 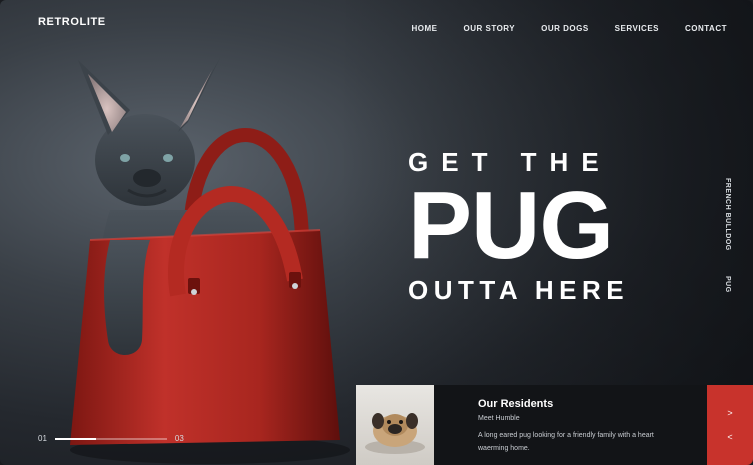 I want to click on card-subtitle: Meet Humble, so click(x=499, y=418).